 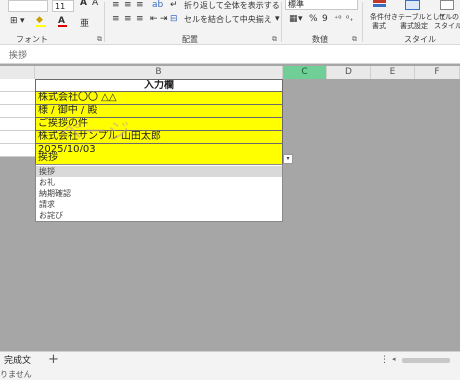 I want to click on formula-bar-value: 挨拶, so click(x=18, y=56).